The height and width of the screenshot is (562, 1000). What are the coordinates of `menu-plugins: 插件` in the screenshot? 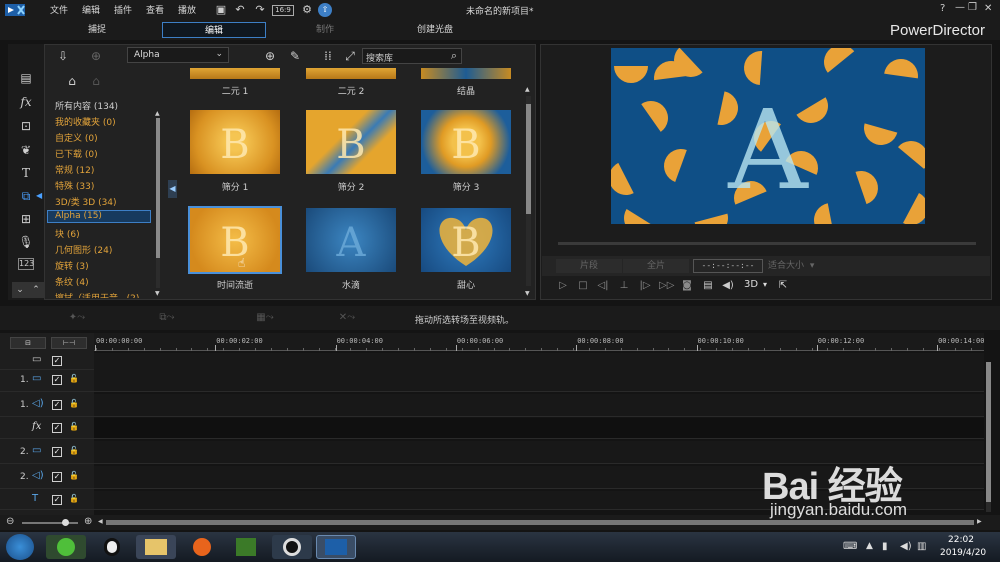 It's located at (123, 9).